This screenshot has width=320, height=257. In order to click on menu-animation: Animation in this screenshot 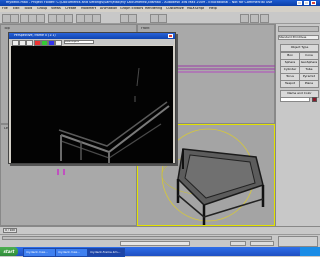, I will do `click(108, 8)`.